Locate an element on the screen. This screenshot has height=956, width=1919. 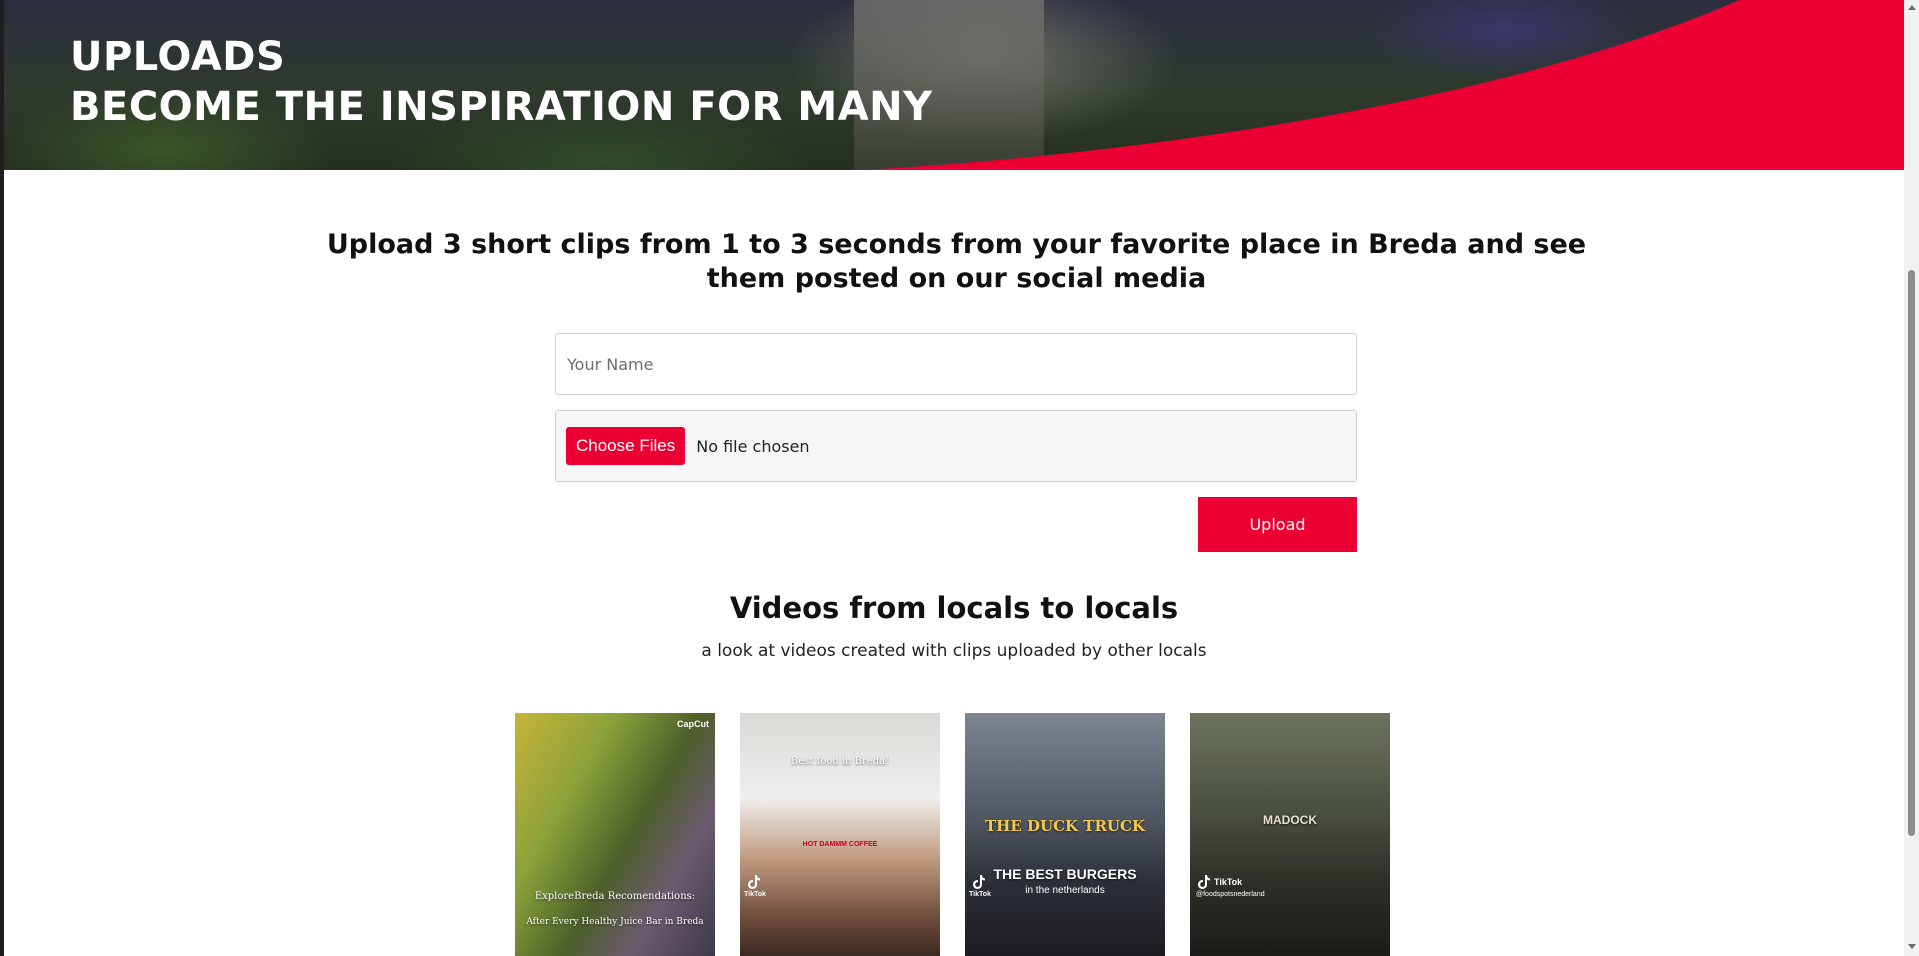
page-scrollbar is located at coordinates (1911, 478).